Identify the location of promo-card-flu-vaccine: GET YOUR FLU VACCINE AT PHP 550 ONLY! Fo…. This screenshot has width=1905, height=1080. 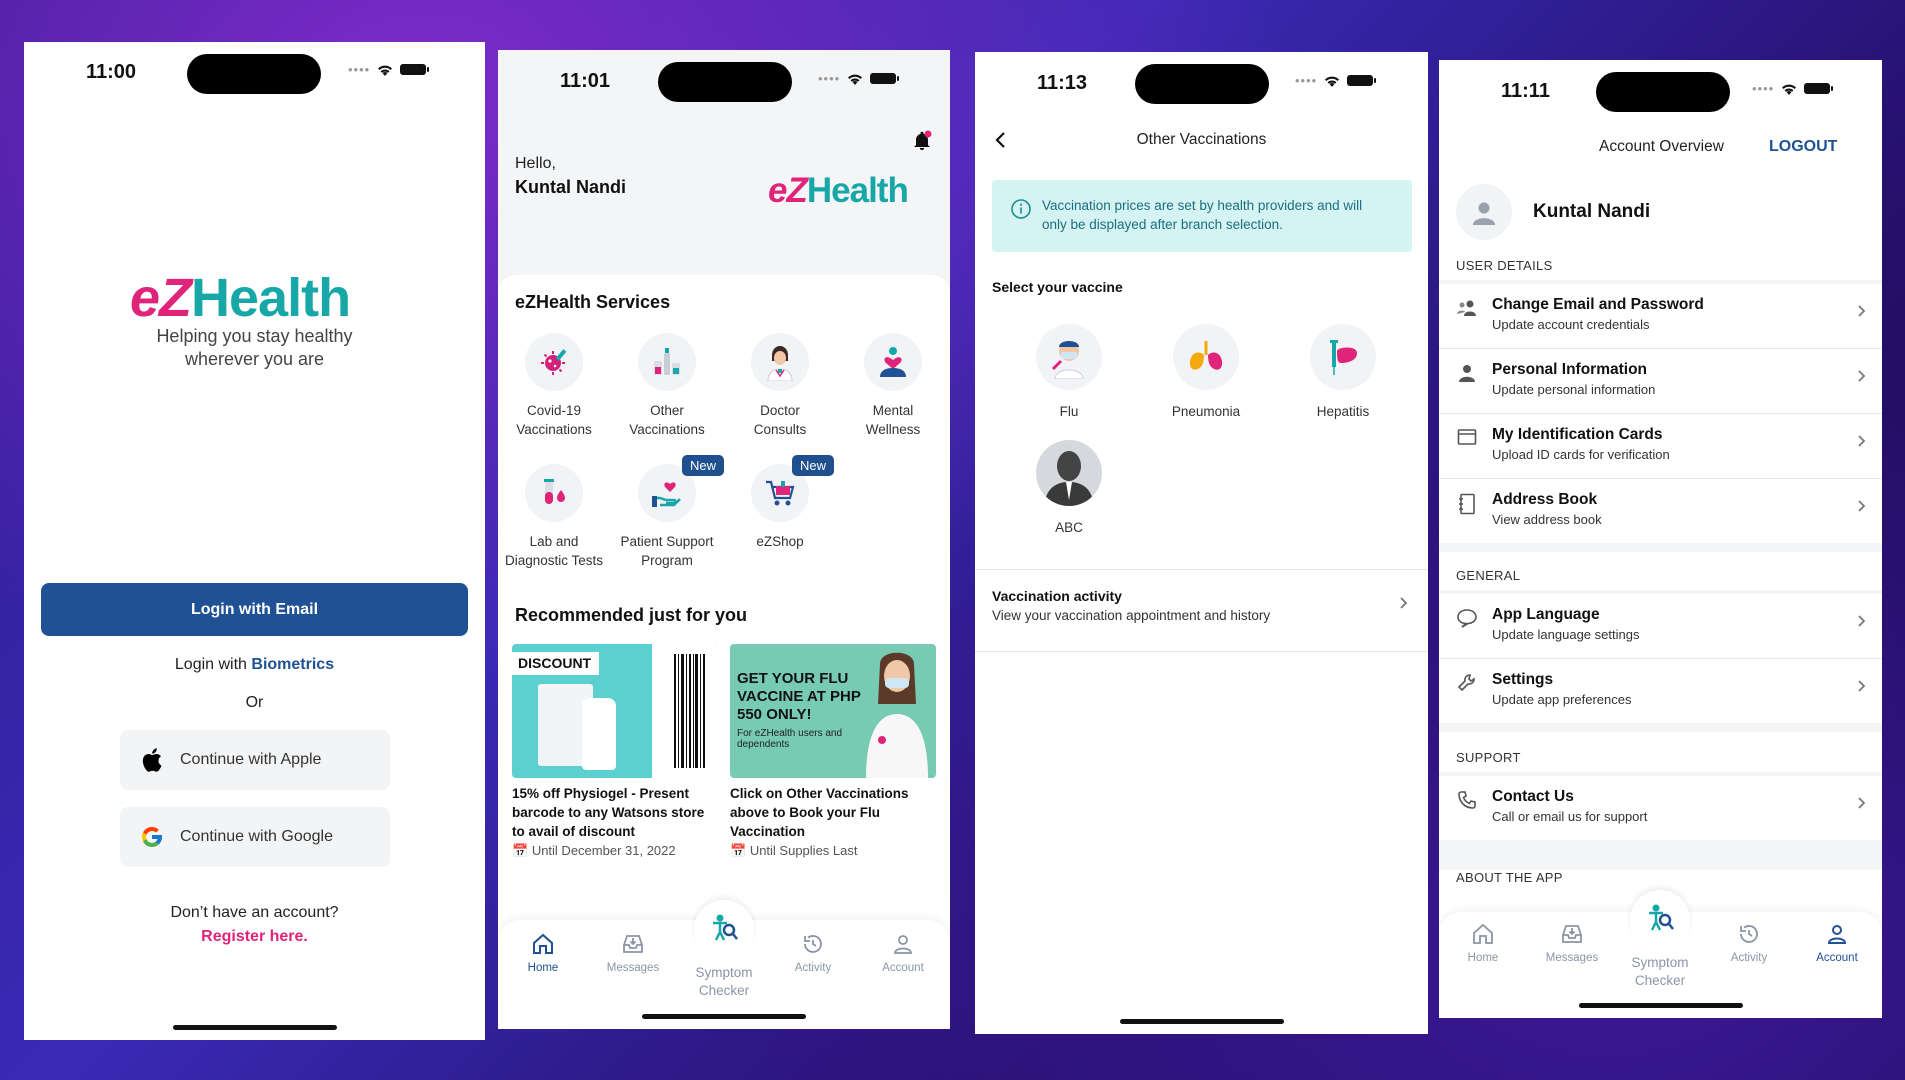
(833, 752).